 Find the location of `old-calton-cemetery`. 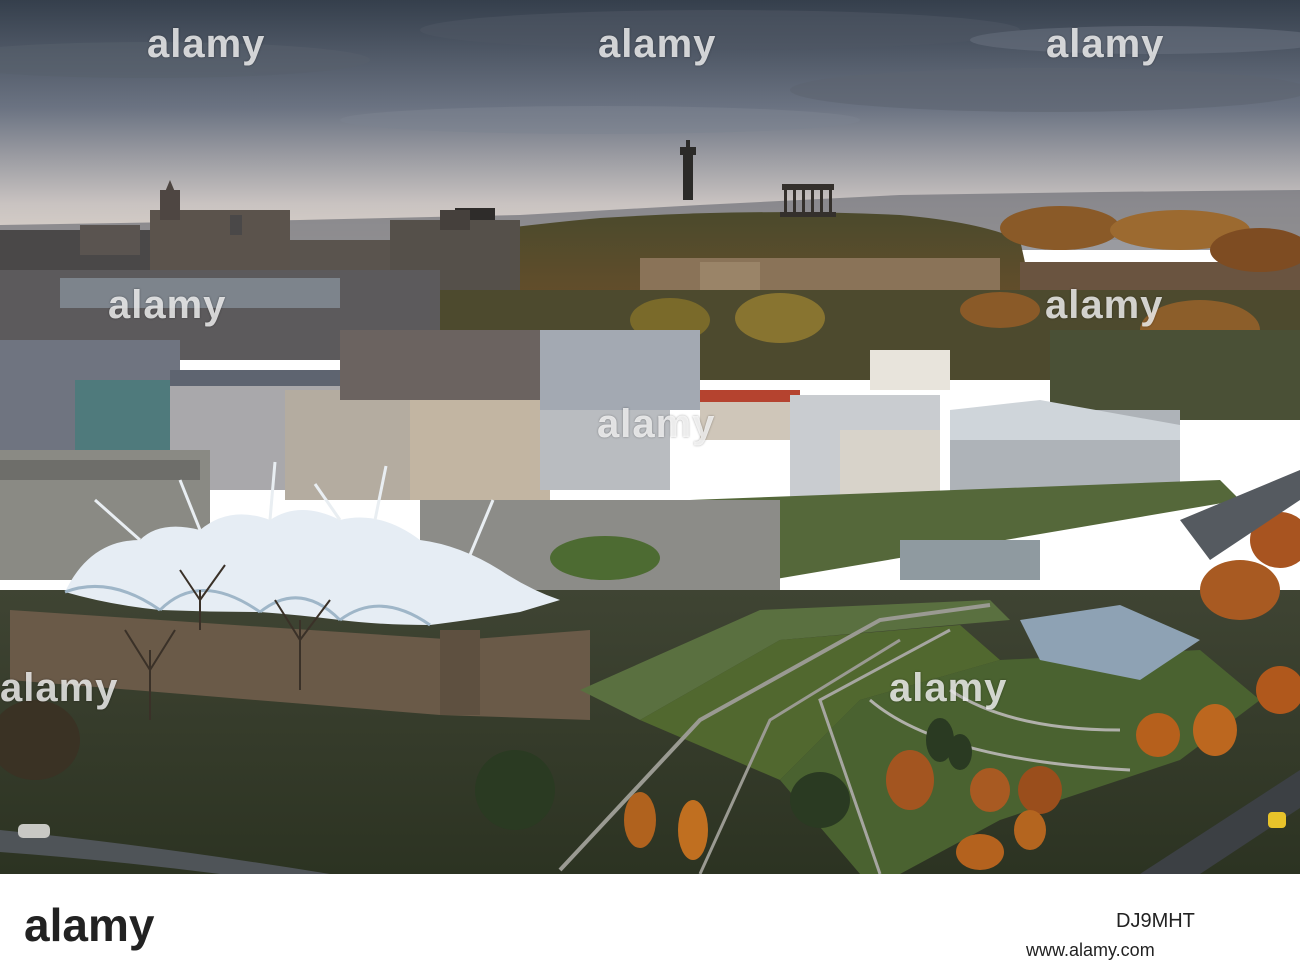

old-calton-cemetery is located at coordinates (1175, 375).